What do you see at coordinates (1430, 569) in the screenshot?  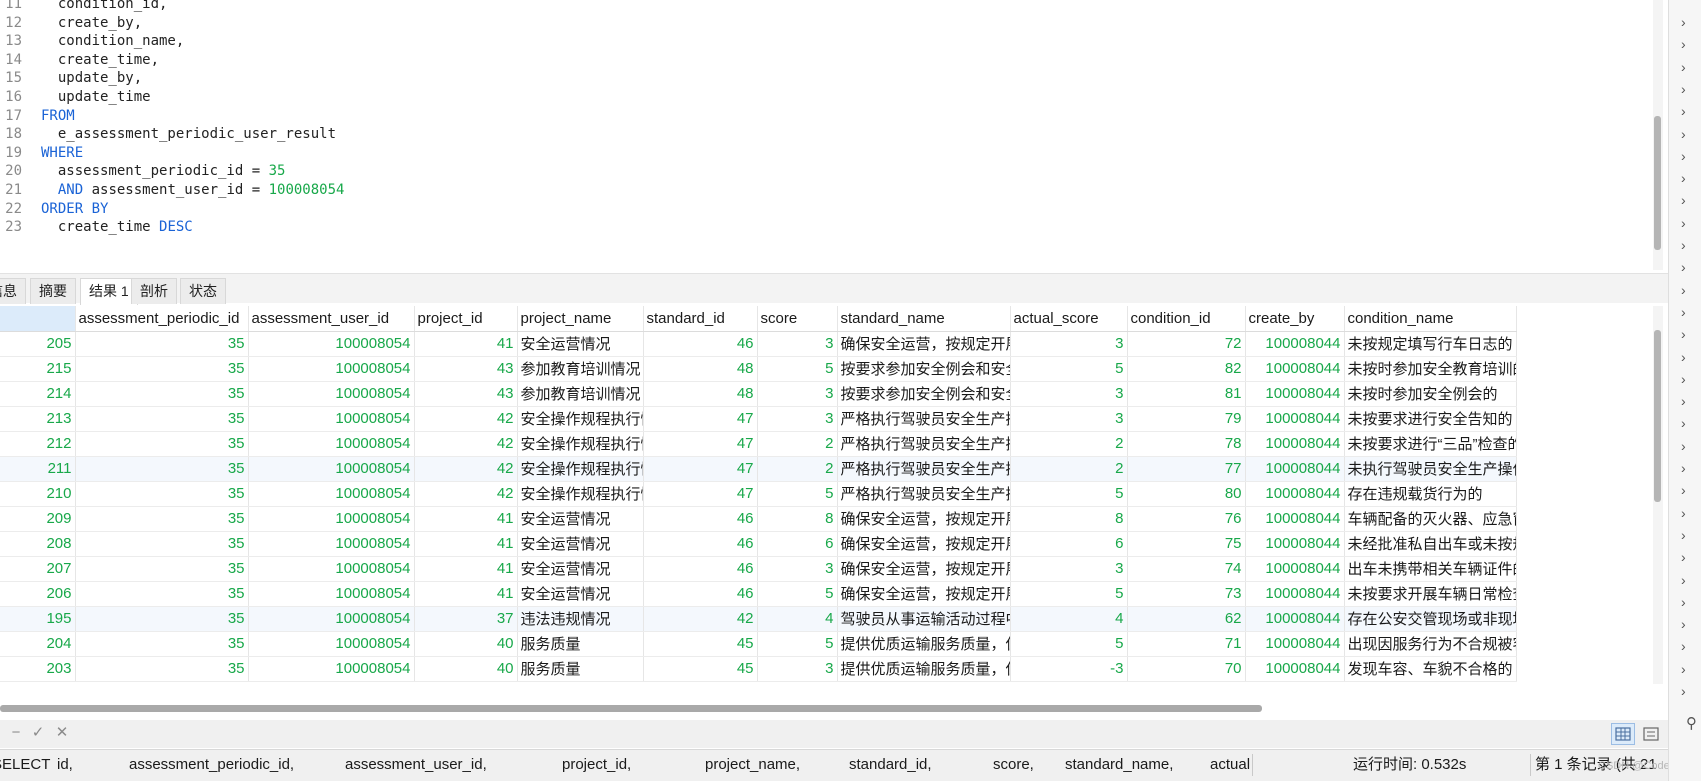 I see `table-cell: 出车未携带相关车辆证件的` at bounding box center [1430, 569].